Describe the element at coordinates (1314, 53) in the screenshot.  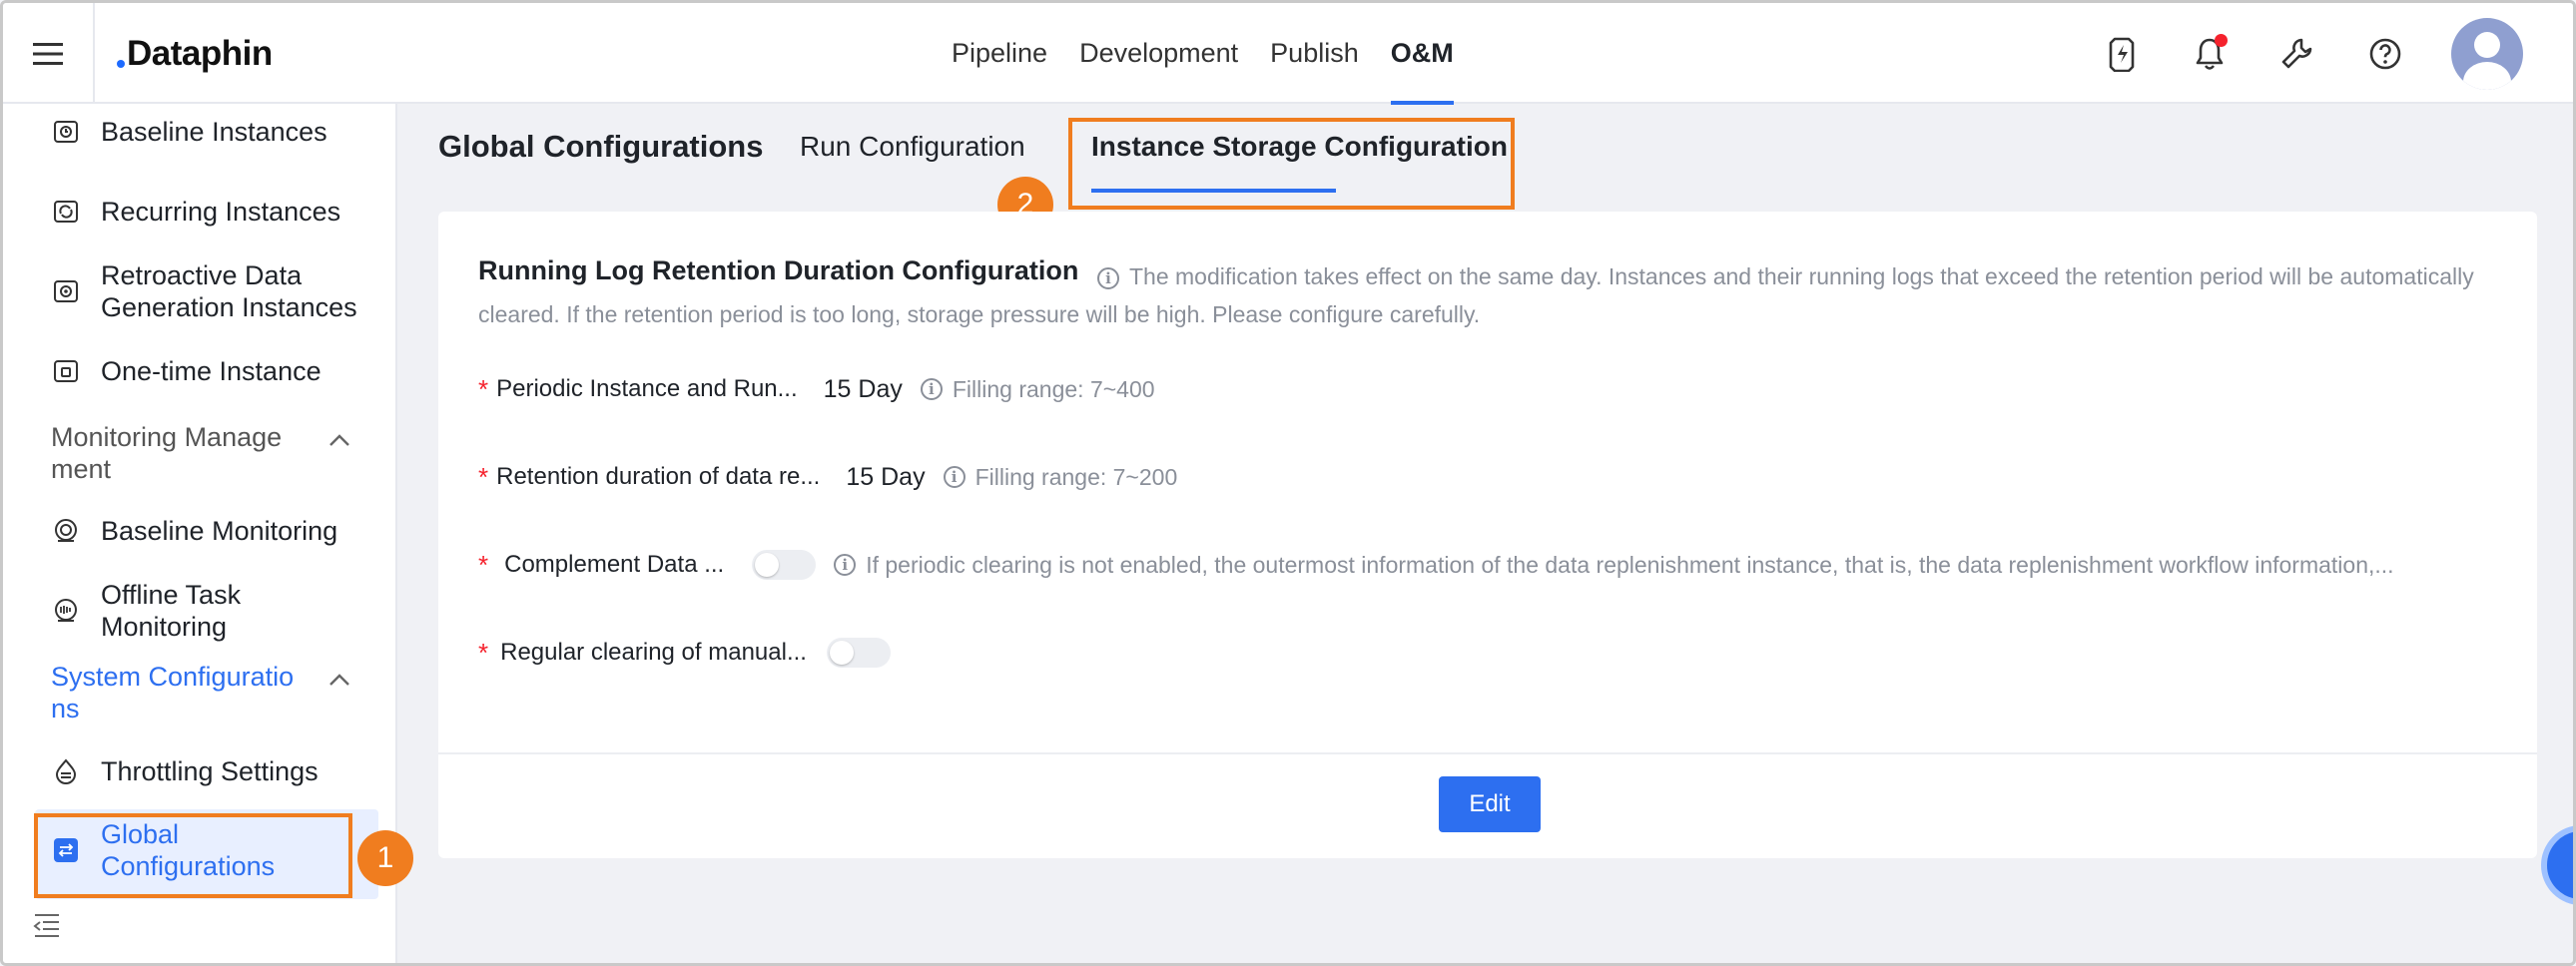
I see `nav-publish: Publish` at that location.